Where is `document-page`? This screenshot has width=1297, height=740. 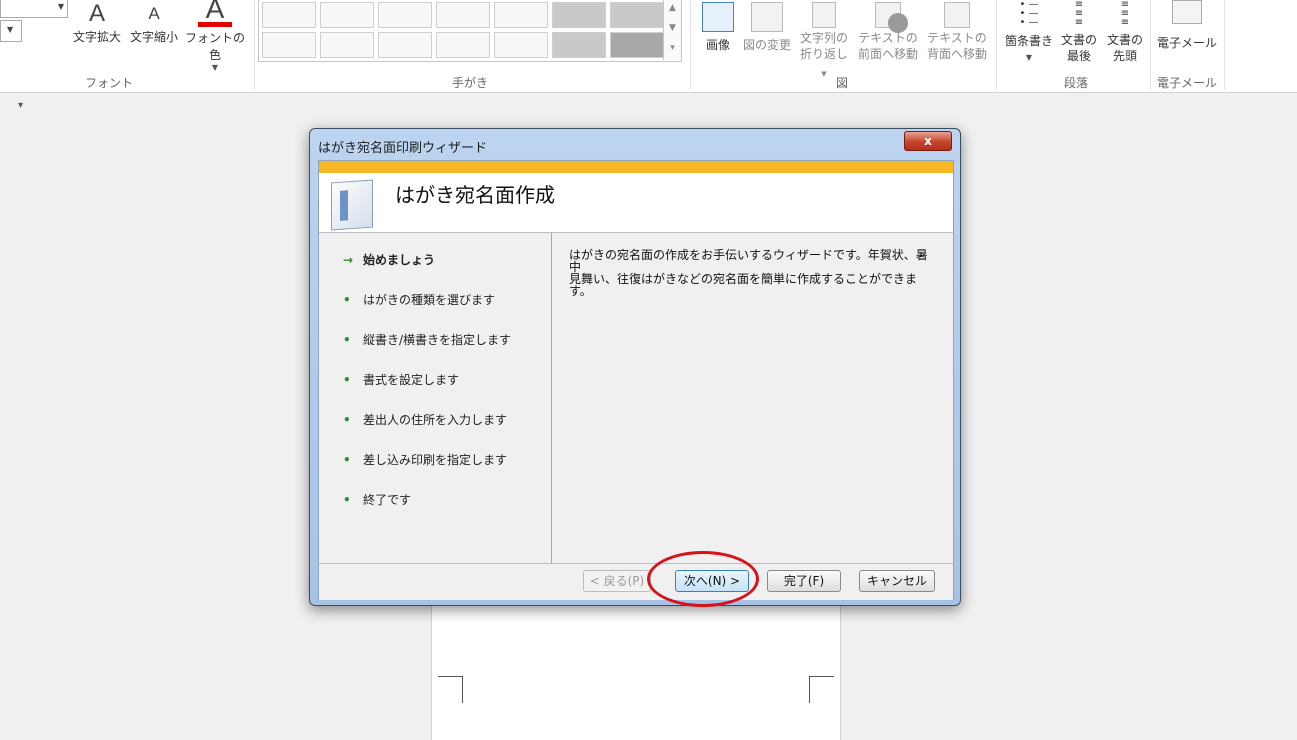 document-page is located at coordinates (636, 670).